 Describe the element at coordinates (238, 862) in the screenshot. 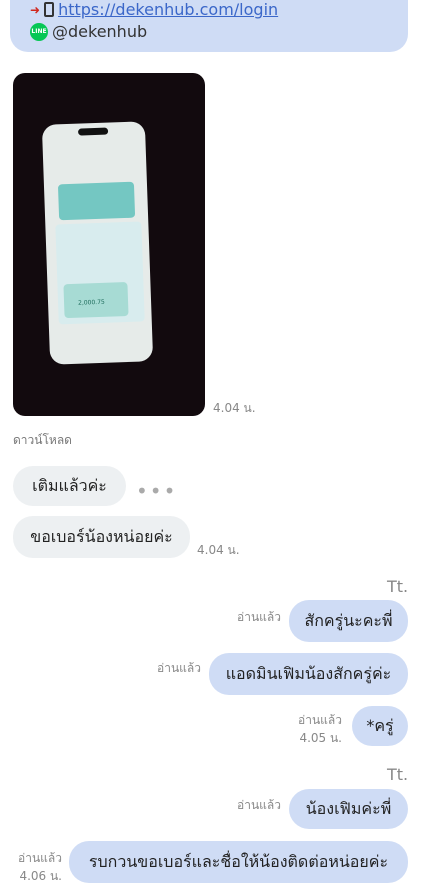

I see `outgoing-message-bubble: รบกวนขอเบอร์และชื่อให้น้องติดต่อหน่อยค่ะ` at that location.